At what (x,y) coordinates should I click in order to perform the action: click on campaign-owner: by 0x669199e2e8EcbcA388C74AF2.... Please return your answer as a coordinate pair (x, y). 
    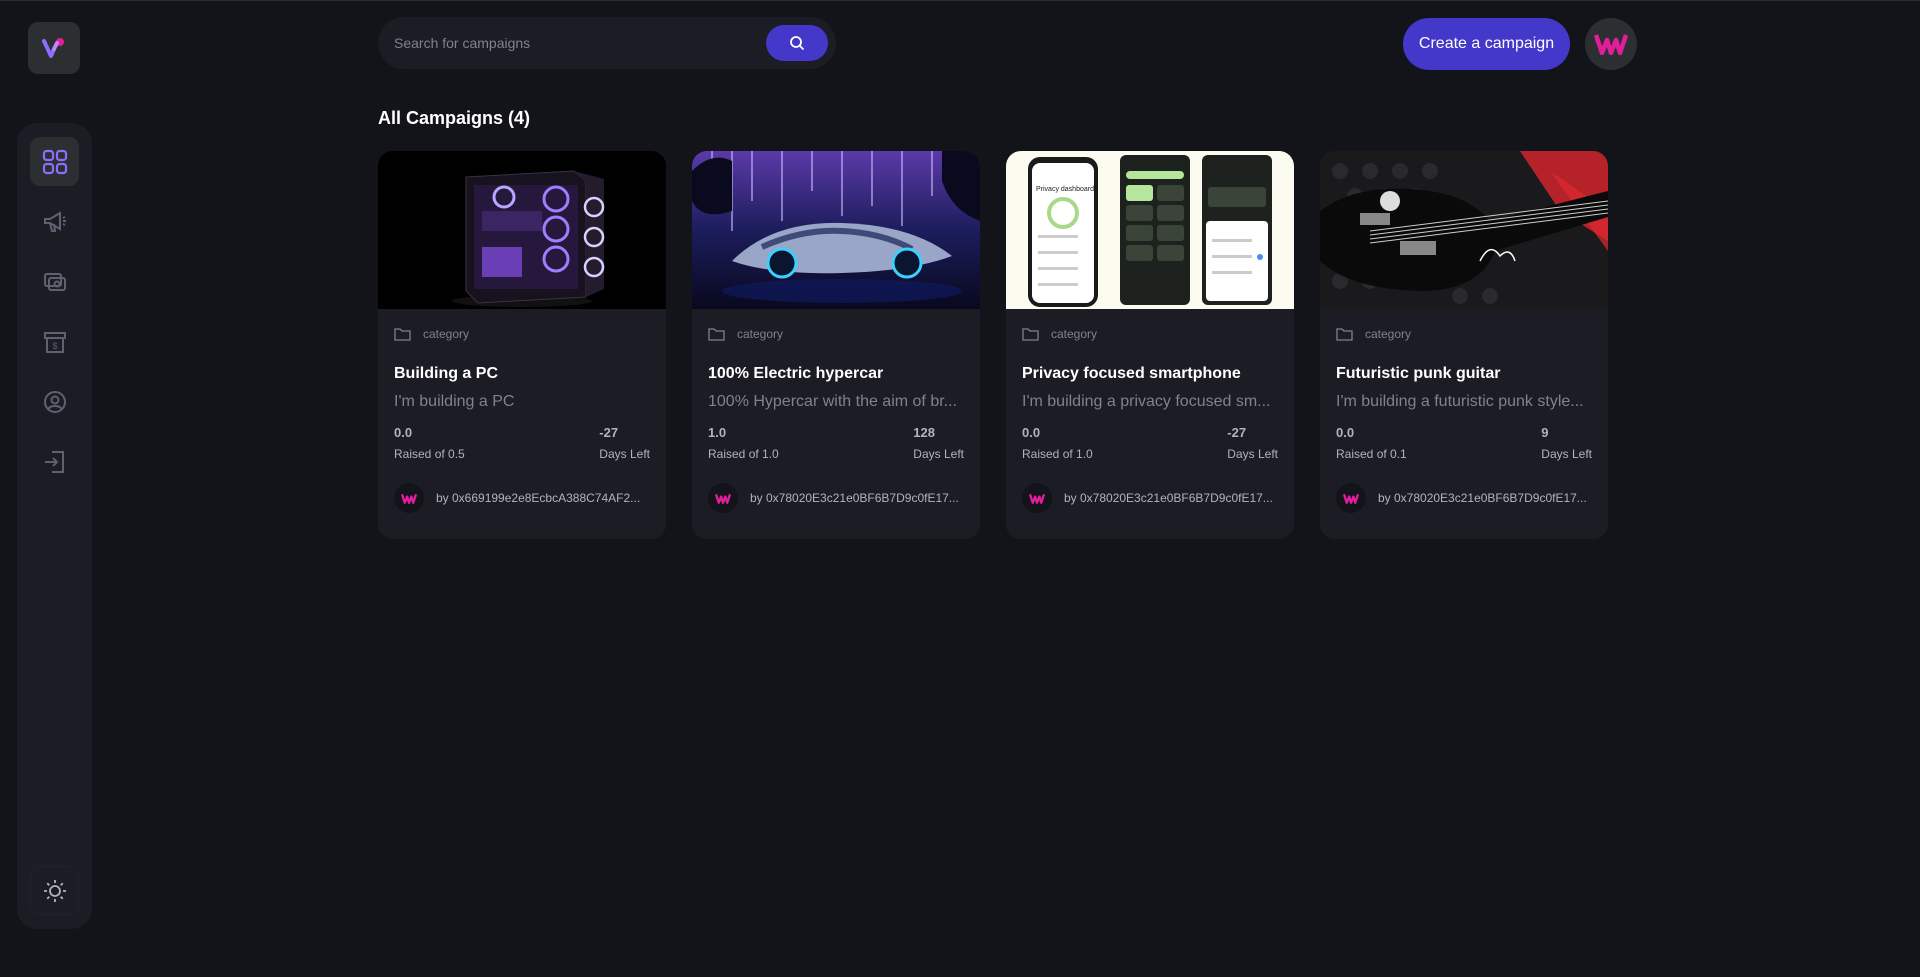
    Looking at the image, I should click on (538, 498).